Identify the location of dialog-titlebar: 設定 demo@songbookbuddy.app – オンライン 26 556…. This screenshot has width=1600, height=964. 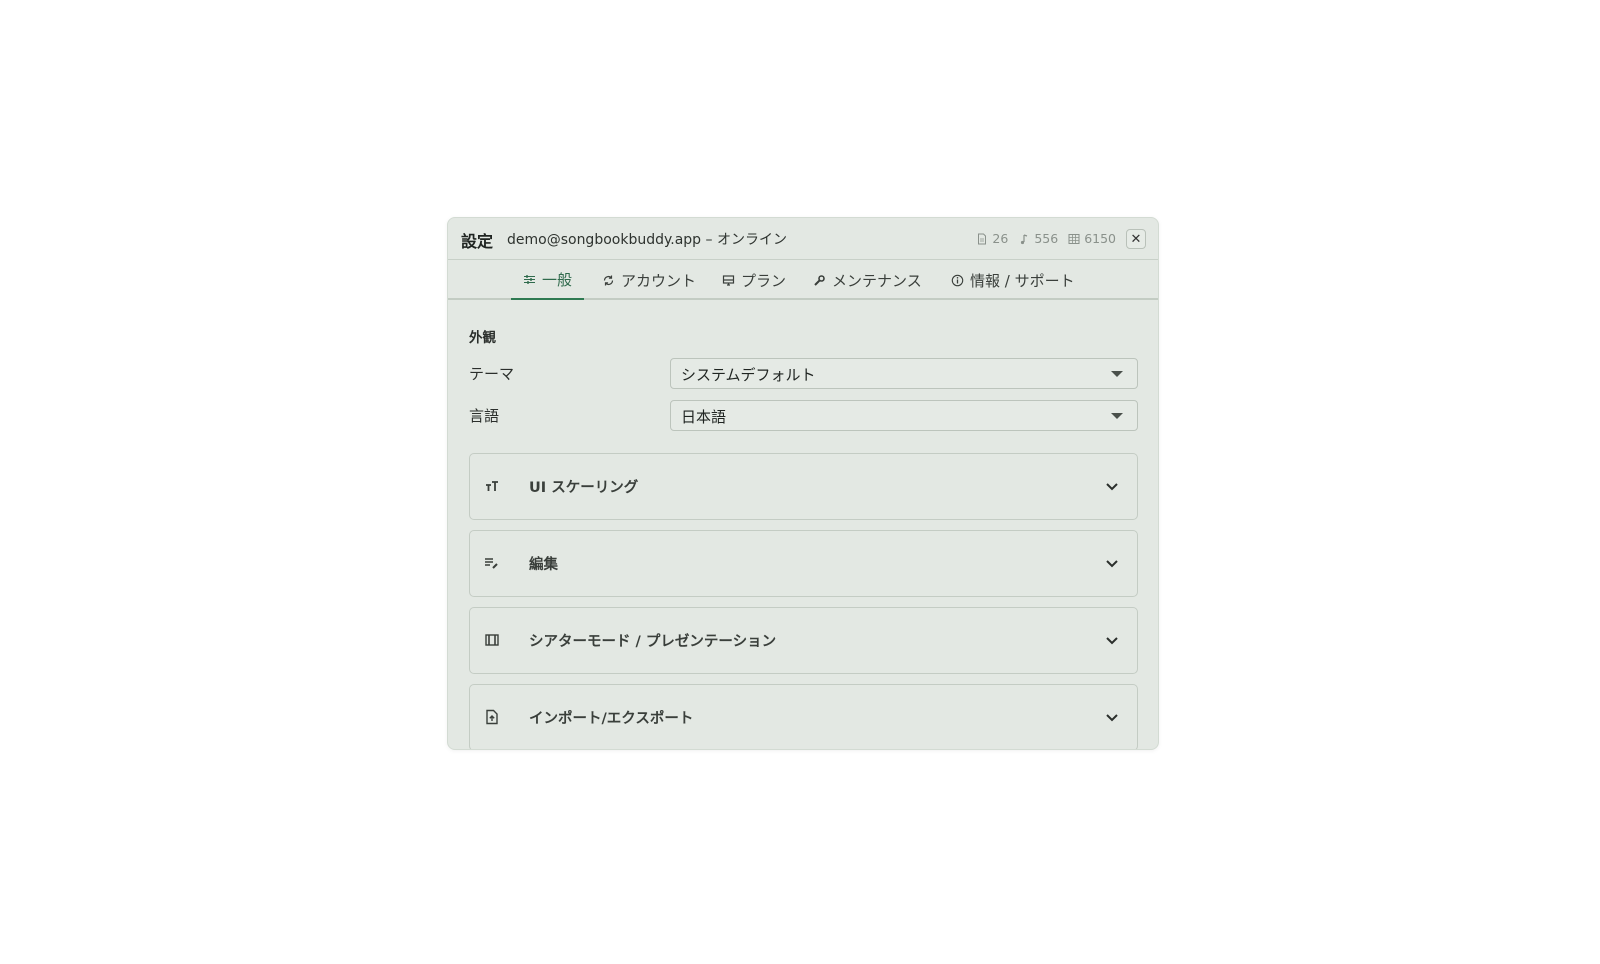
(803, 239).